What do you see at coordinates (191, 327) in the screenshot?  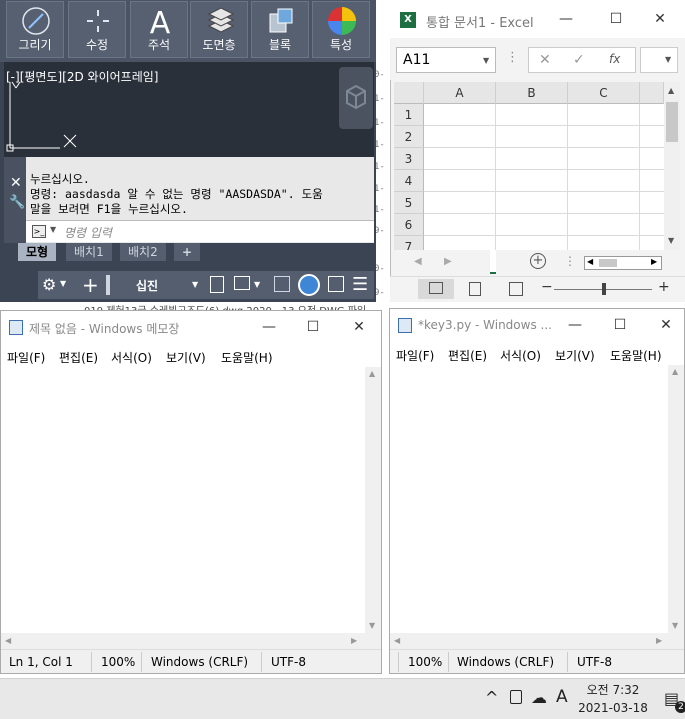 I see `notepad-titlebar: 제목 없음 - Windows 메모장 — ☐ ✕` at bounding box center [191, 327].